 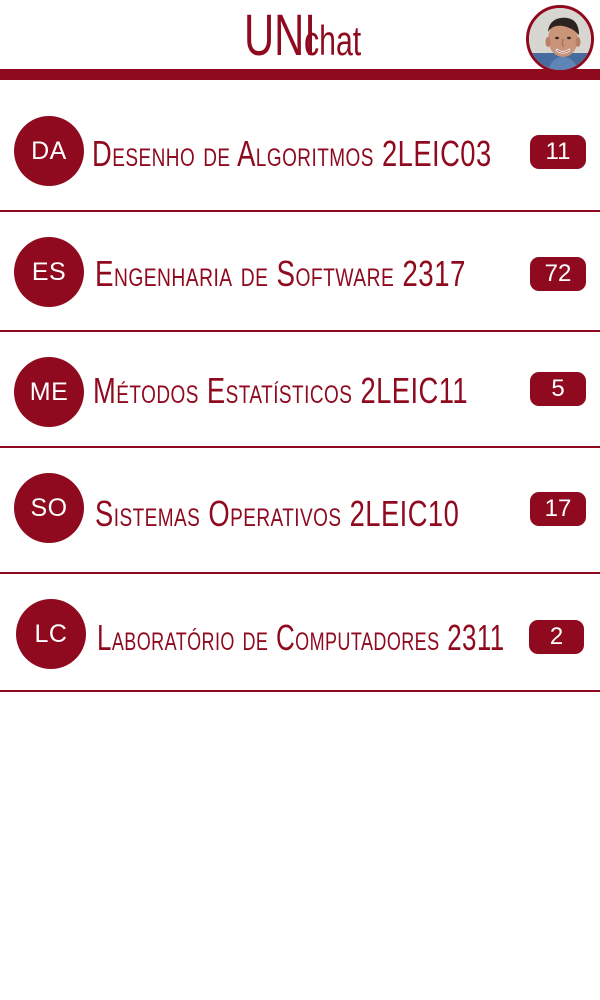 I want to click on unread-badge: 72, so click(x=558, y=274).